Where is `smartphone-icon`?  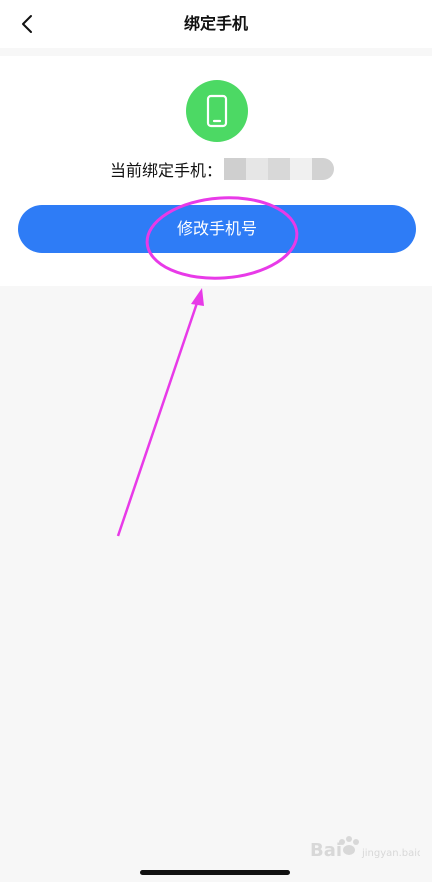 smartphone-icon is located at coordinates (217, 111).